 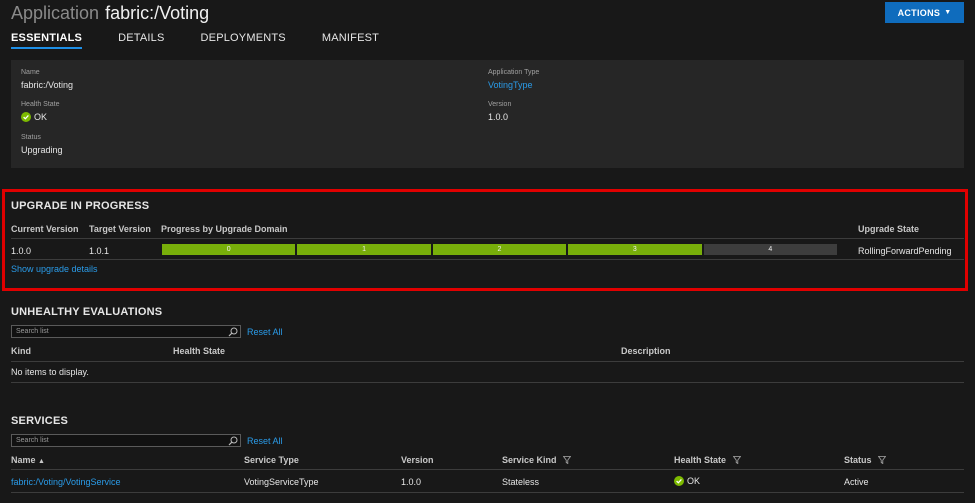 I want to click on col-kind: Kind, so click(x=21, y=351).